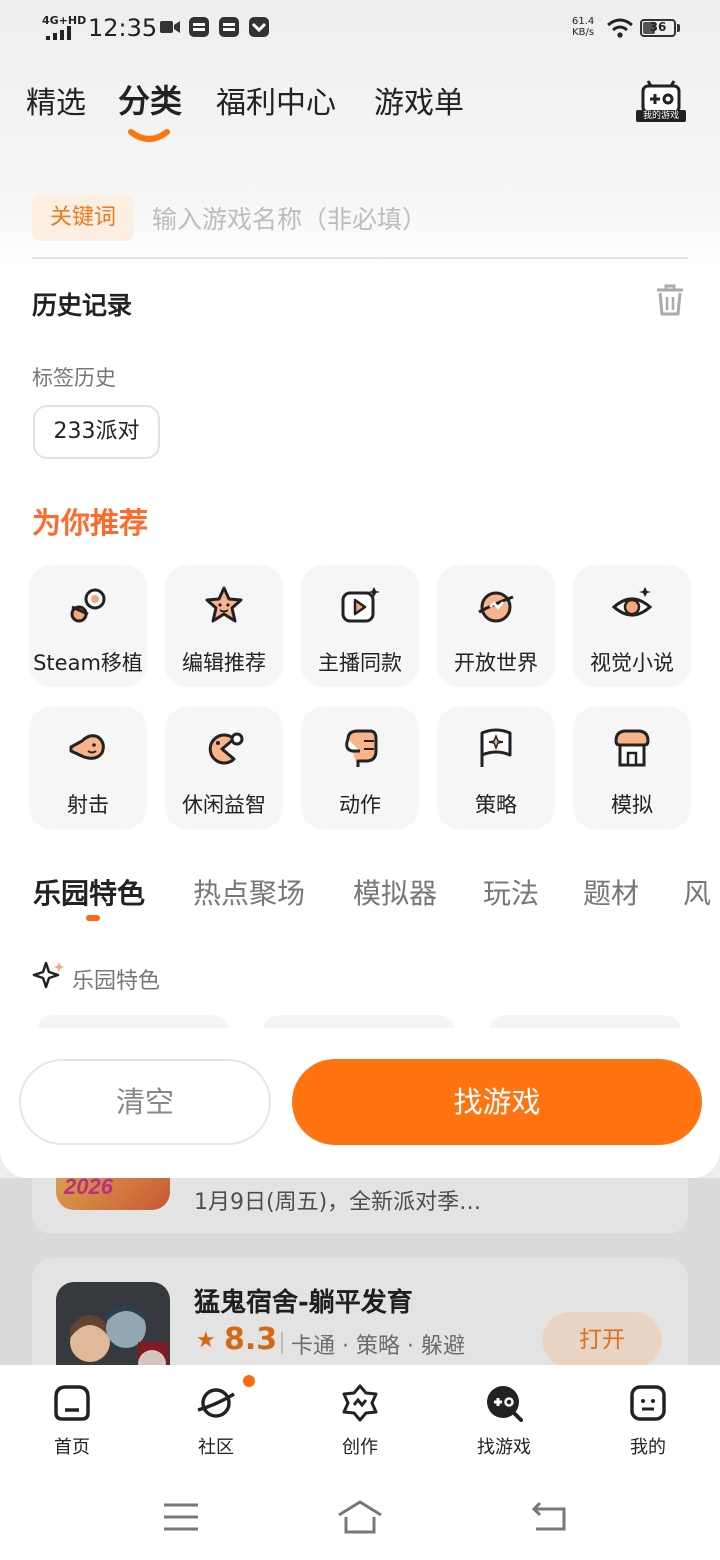  Describe the element at coordinates (83, 218) in the screenshot. I see `keyword-chip: 关键词` at that location.